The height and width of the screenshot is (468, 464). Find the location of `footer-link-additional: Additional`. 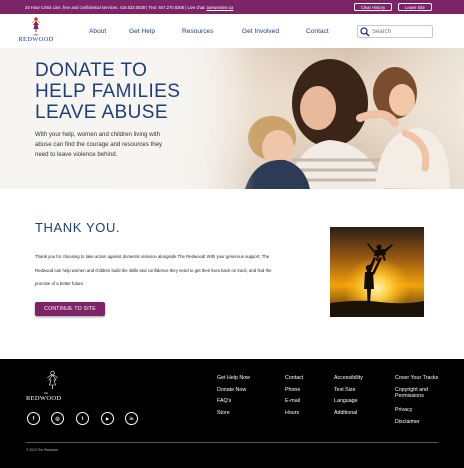

footer-link-additional: Additional is located at coordinates (348, 414).